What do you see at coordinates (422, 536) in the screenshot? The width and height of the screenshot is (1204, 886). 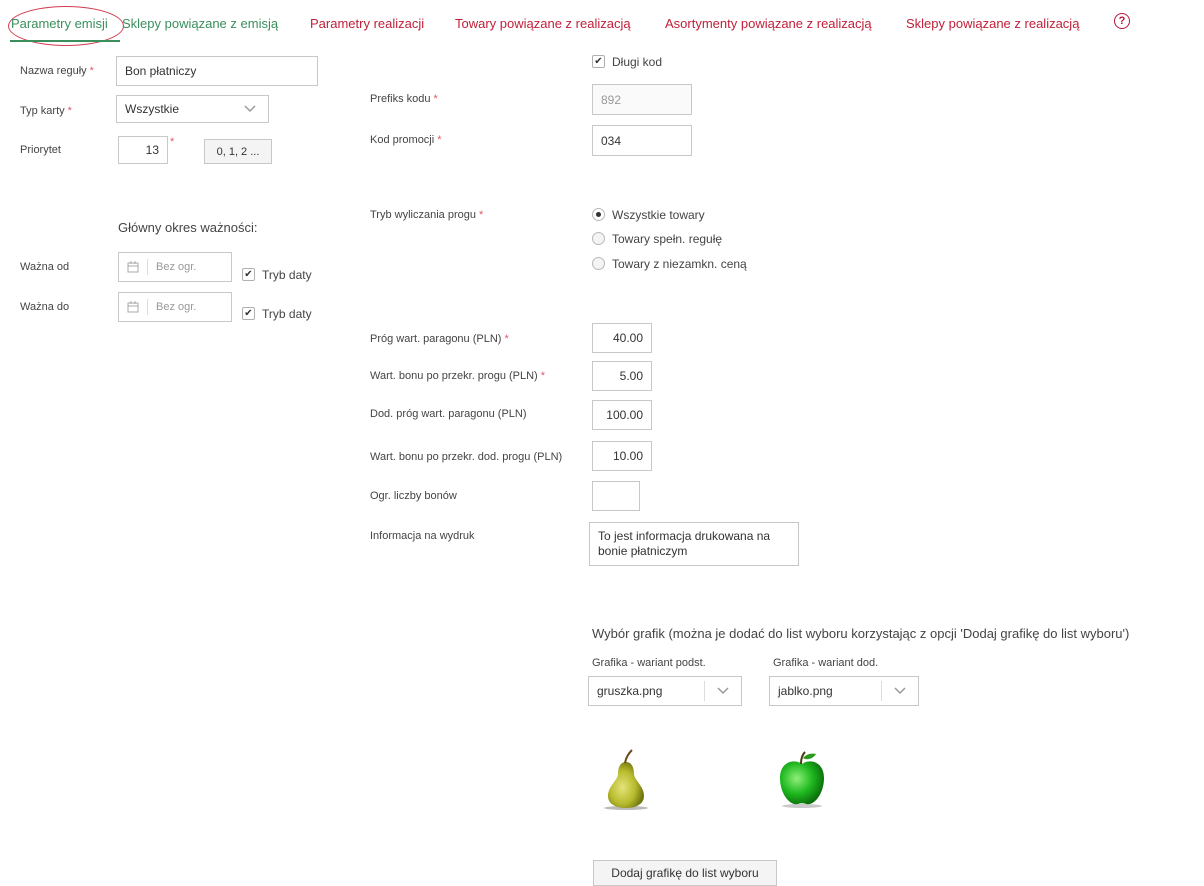 I see `print-info-label: Informacja na wydruk` at bounding box center [422, 536].